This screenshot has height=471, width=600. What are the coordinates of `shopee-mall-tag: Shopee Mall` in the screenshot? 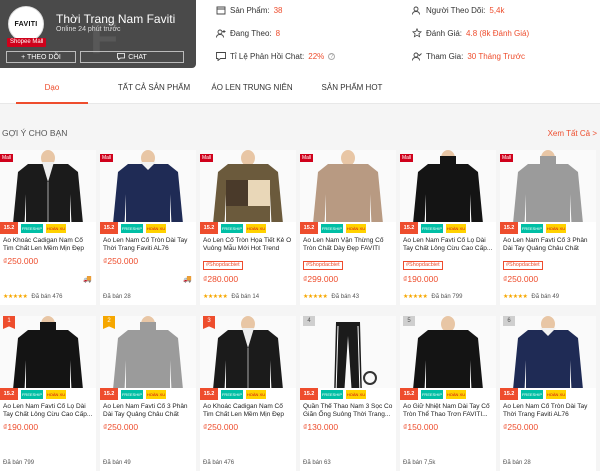 It's located at (27, 42).